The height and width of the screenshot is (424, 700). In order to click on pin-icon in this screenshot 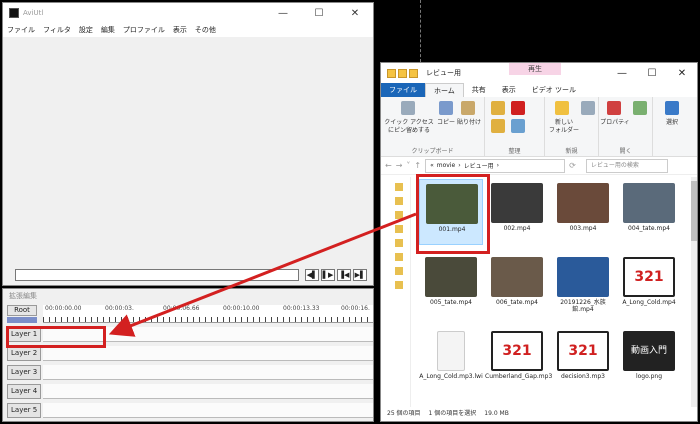, I will do `click(408, 108)`.